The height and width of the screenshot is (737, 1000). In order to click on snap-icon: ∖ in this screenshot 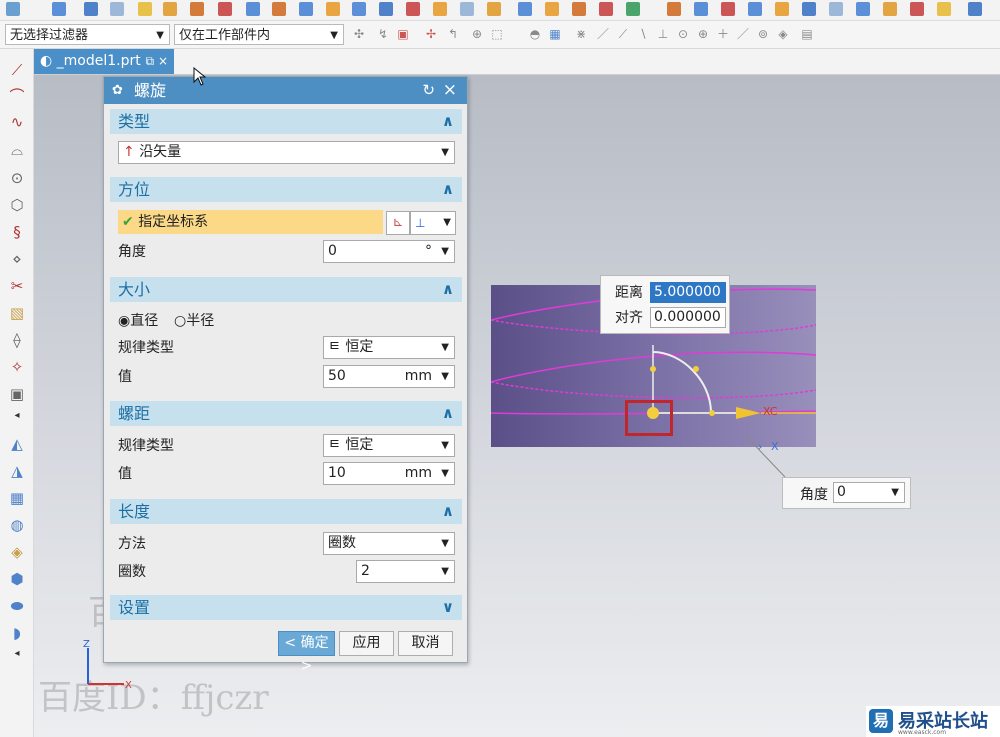, I will do `click(643, 34)`.